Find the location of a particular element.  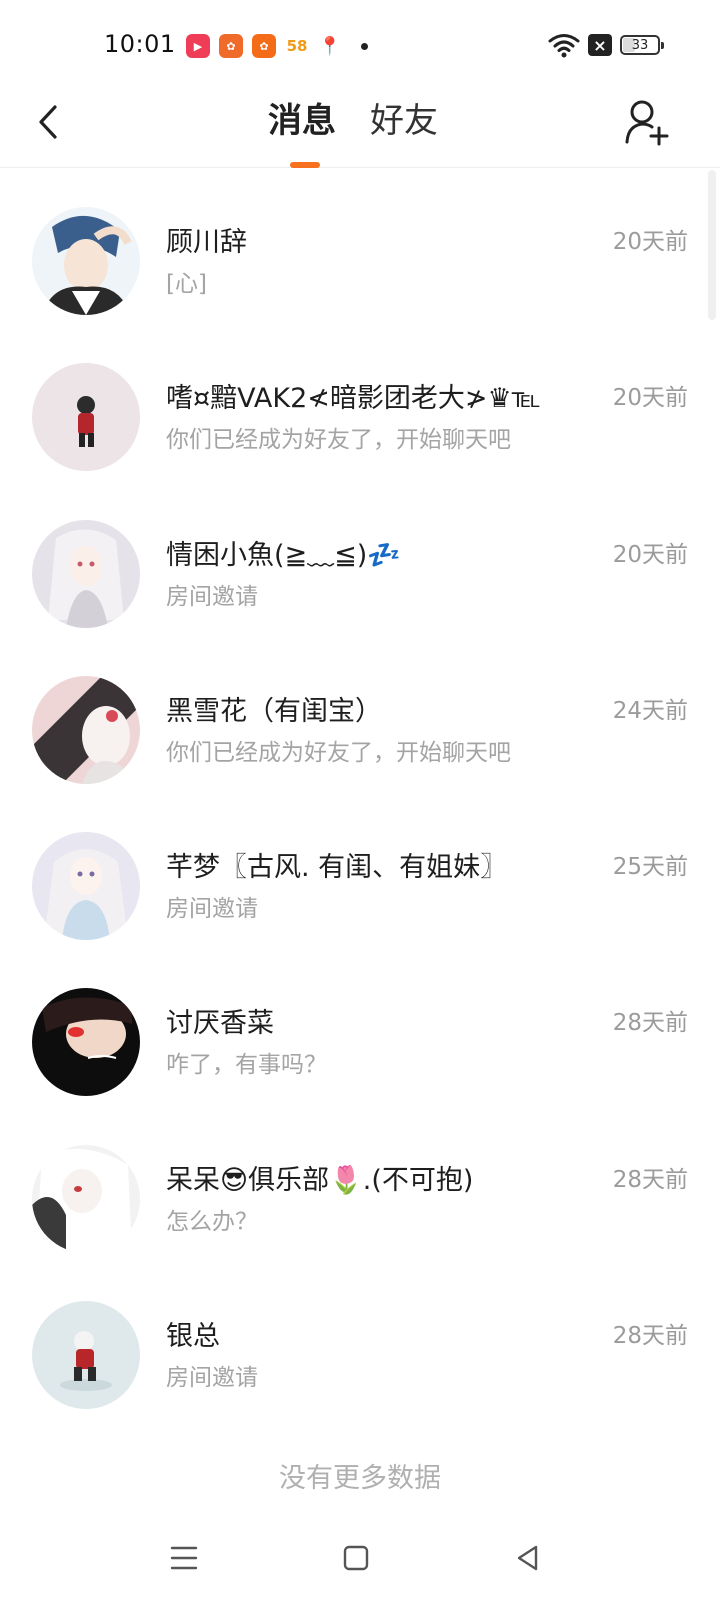

system-back-button is located at coordinates (528, 1558).